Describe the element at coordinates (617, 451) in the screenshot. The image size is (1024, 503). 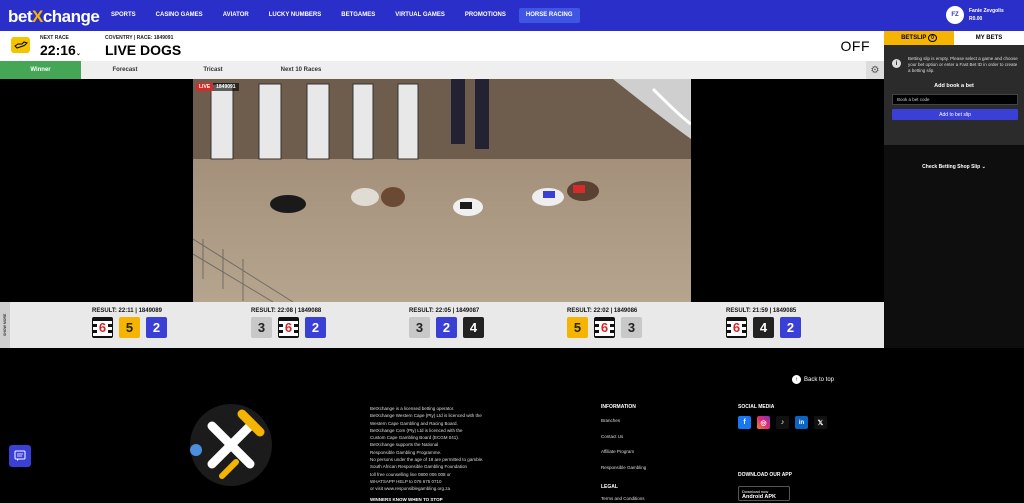
I see `link-affiliate-program: Affiliate Program` at that location.